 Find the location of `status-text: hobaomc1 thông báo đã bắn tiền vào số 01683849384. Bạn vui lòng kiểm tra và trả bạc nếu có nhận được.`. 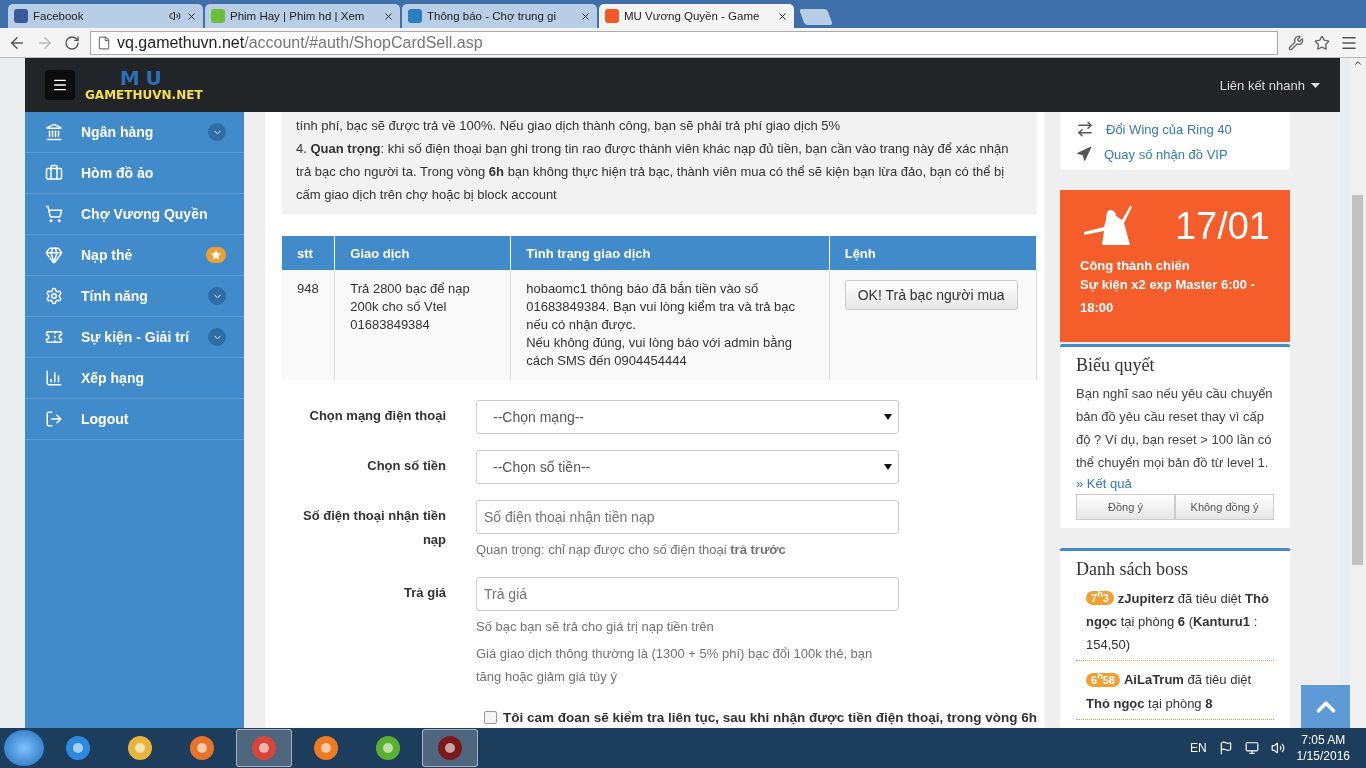

status-text: hobaomc1 thông báo đã bắn tiền vào số 01683849384. Bạn vui lòng kiểm tra và trả bạc nếu có nhận được. is located at coordinates (661, 307).